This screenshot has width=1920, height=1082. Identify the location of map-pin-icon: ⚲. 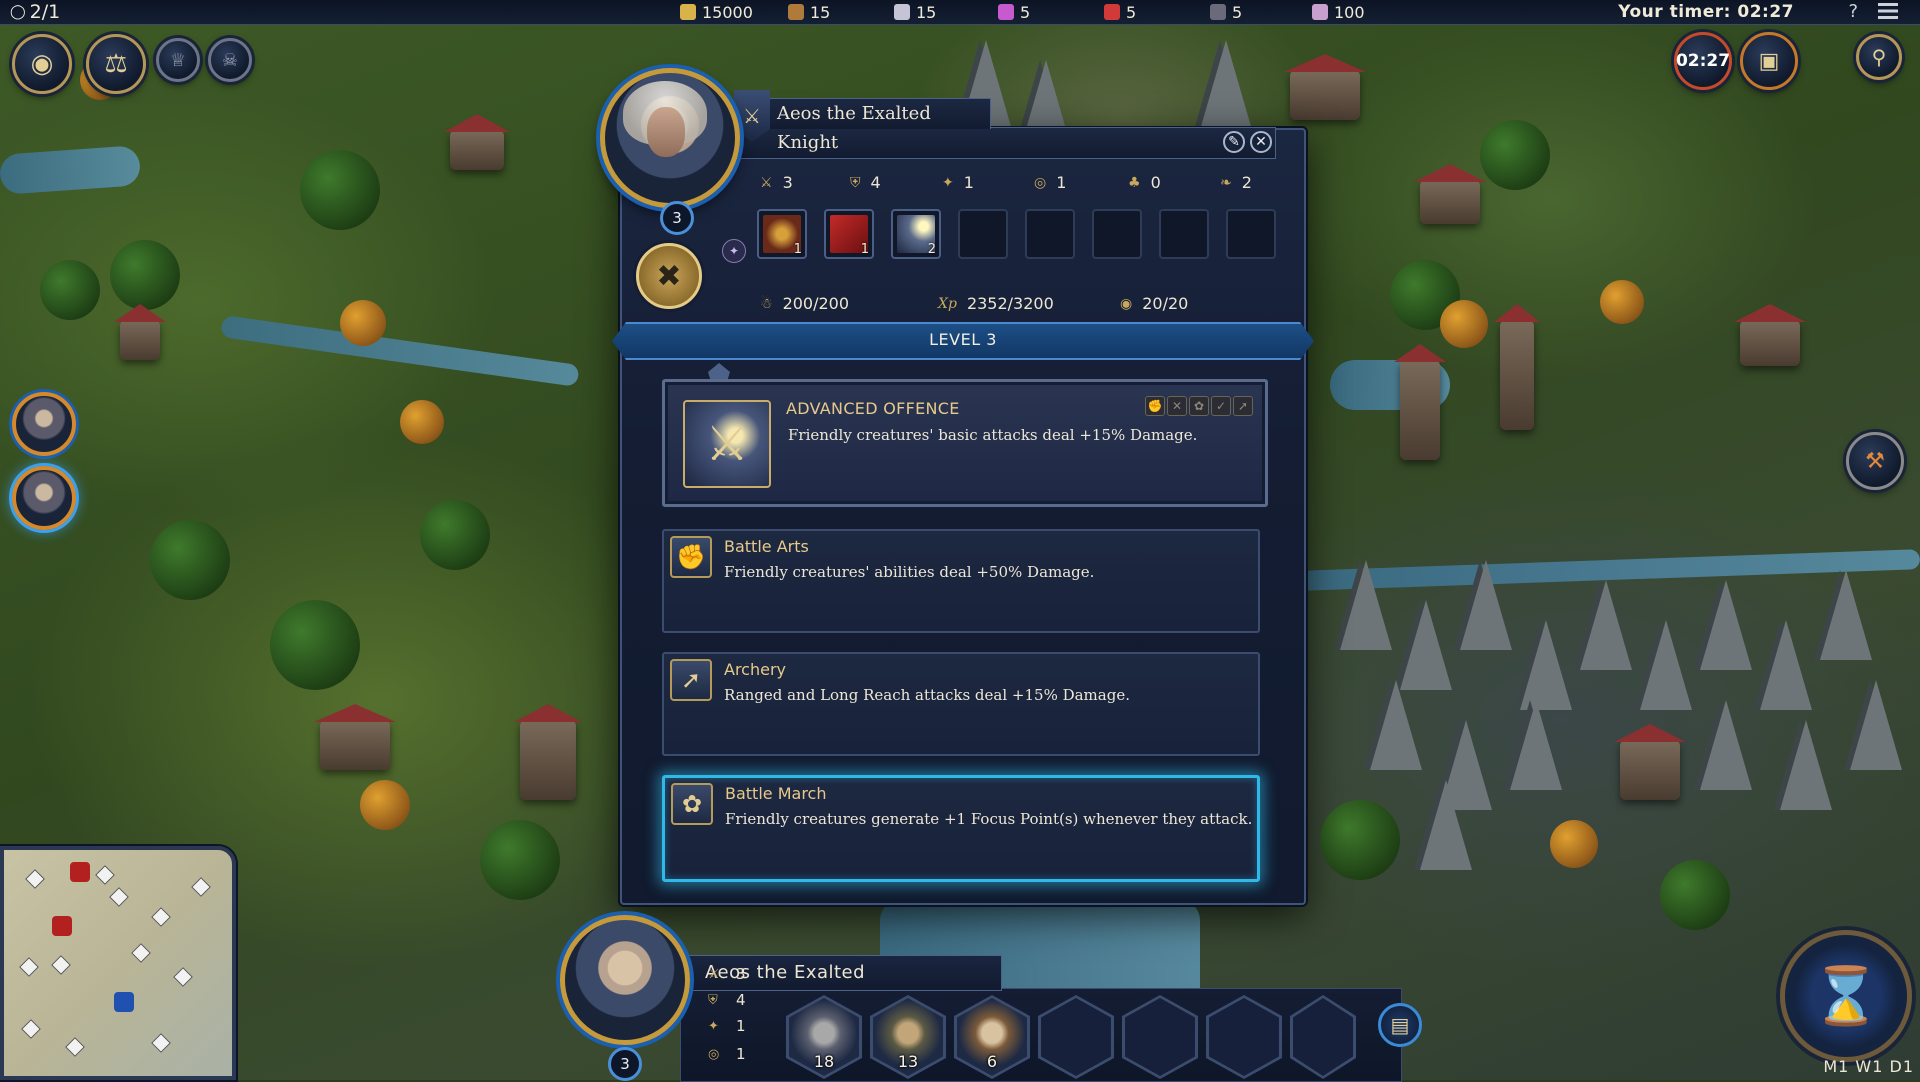
(1879, 57).